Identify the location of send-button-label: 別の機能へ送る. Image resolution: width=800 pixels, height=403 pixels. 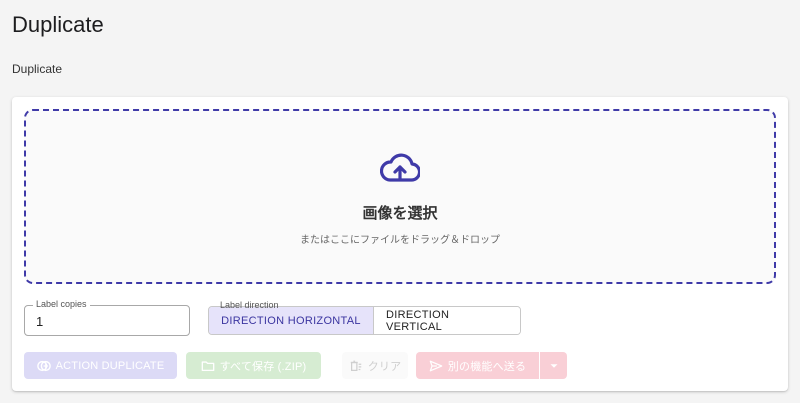
(487, 366).